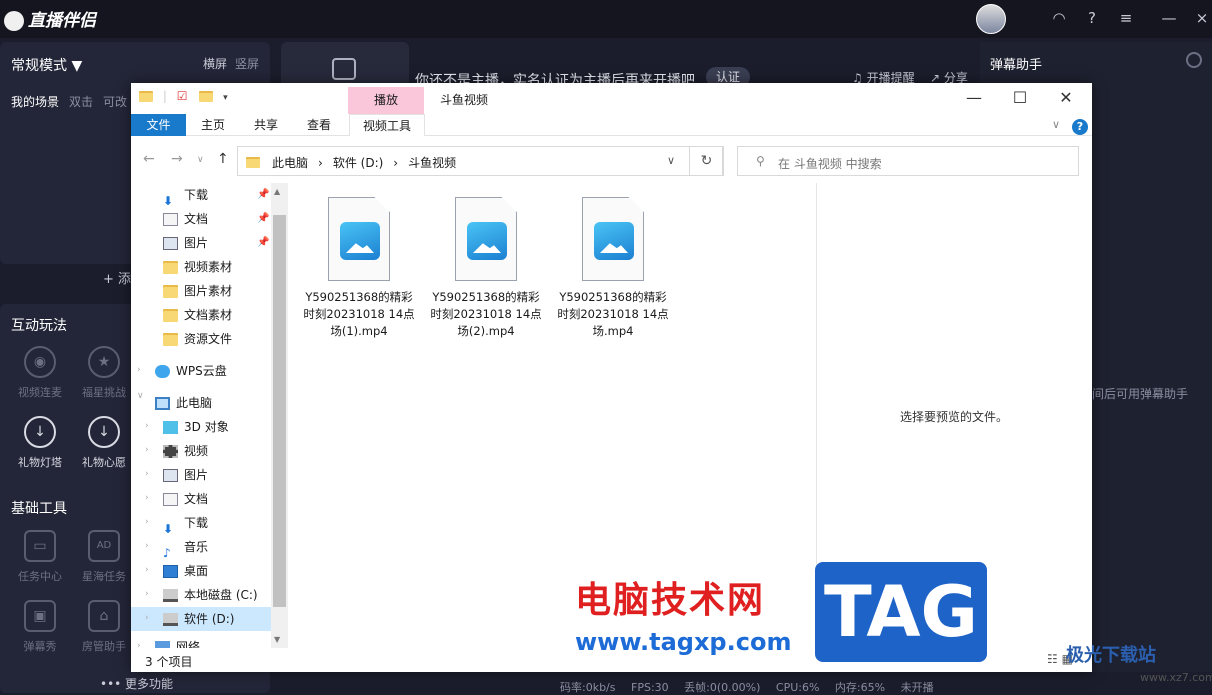  Describe the element at coordinates (671, 160) in the screenshot. I see `address-dropdown-icon: ∨` at that location.